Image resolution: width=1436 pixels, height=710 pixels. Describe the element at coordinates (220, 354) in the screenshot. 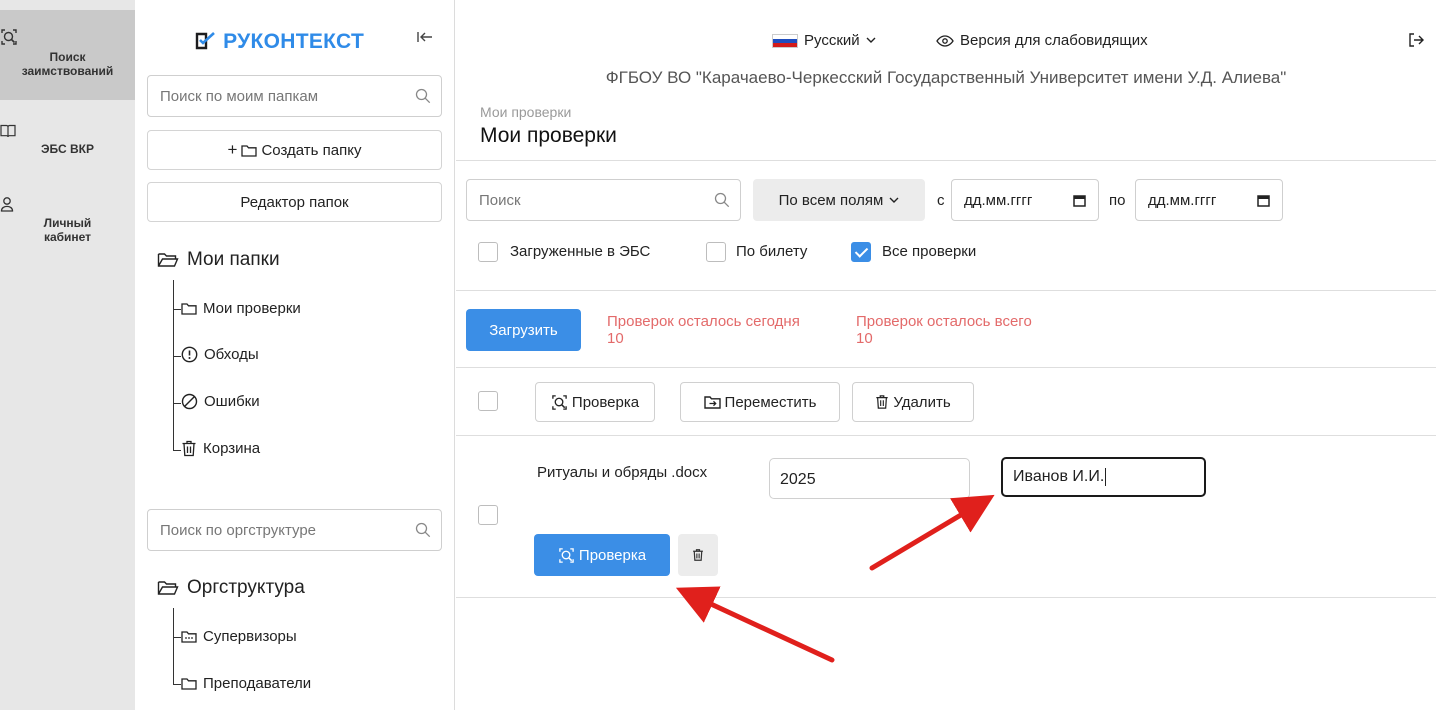

I see `folder-item-bypasses: Обходы` at that location.